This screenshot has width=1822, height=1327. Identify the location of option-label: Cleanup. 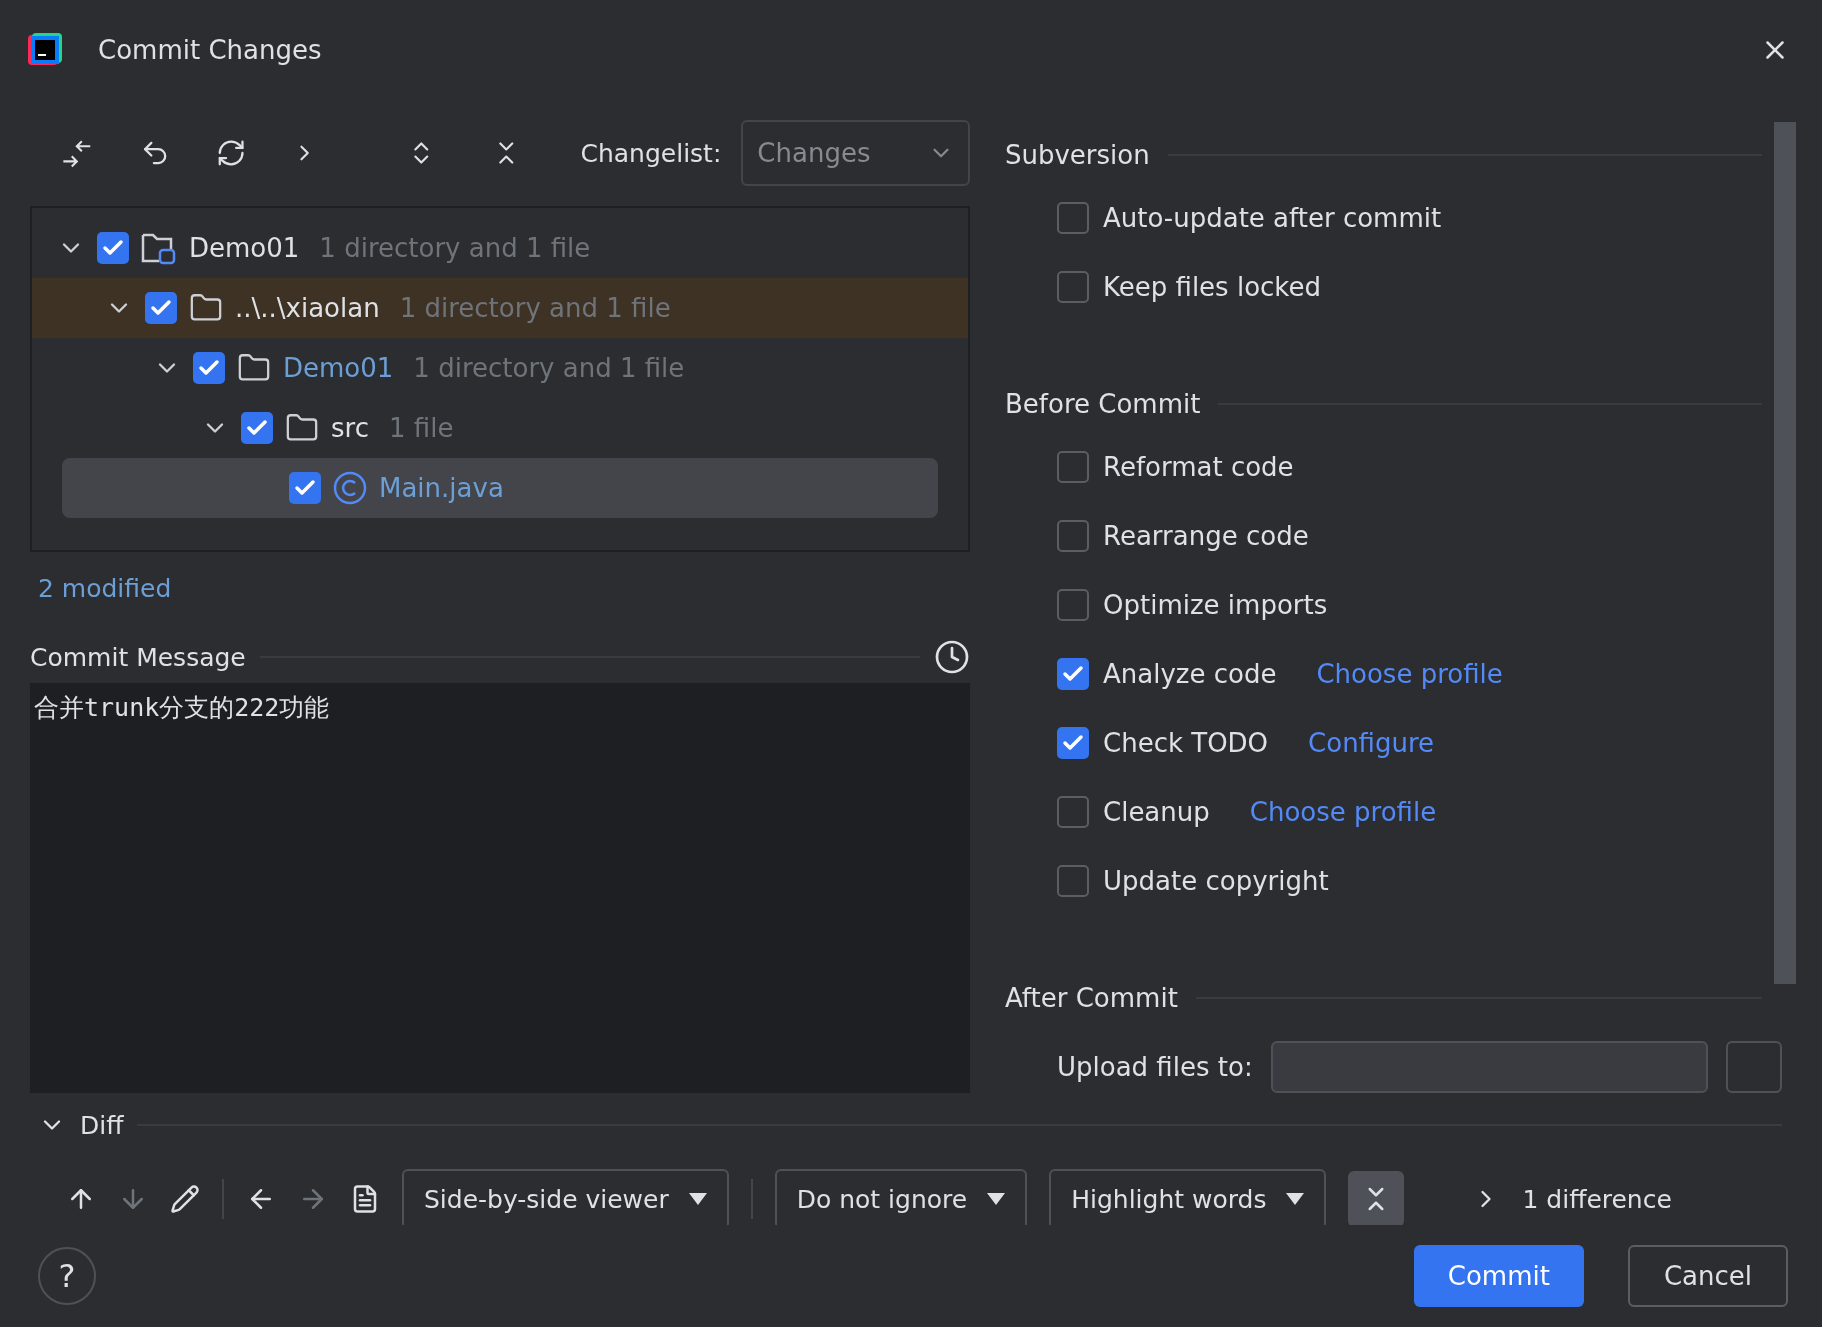
(1156, 812).